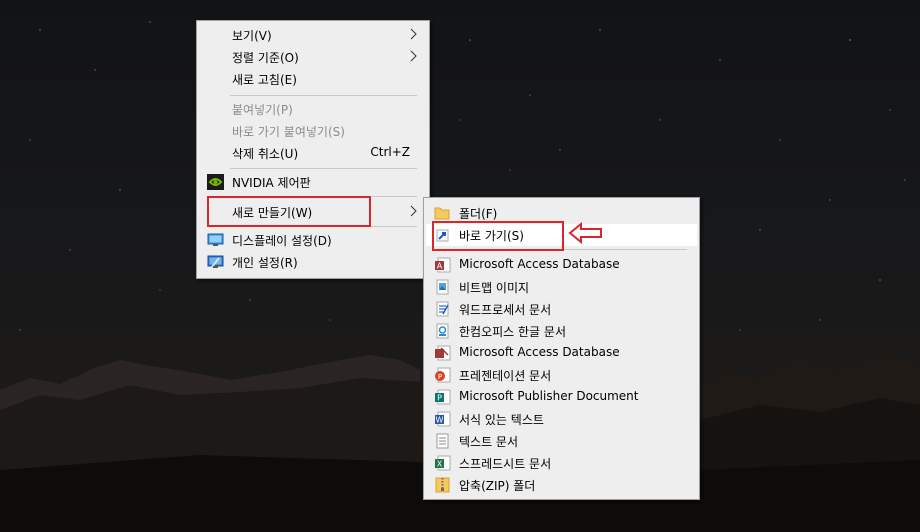 Image resolution: width=920 pixels, height=532 pixels. I want to click on submenu-item-wordpad: 워드프로세서 문서, so click(561, 309).